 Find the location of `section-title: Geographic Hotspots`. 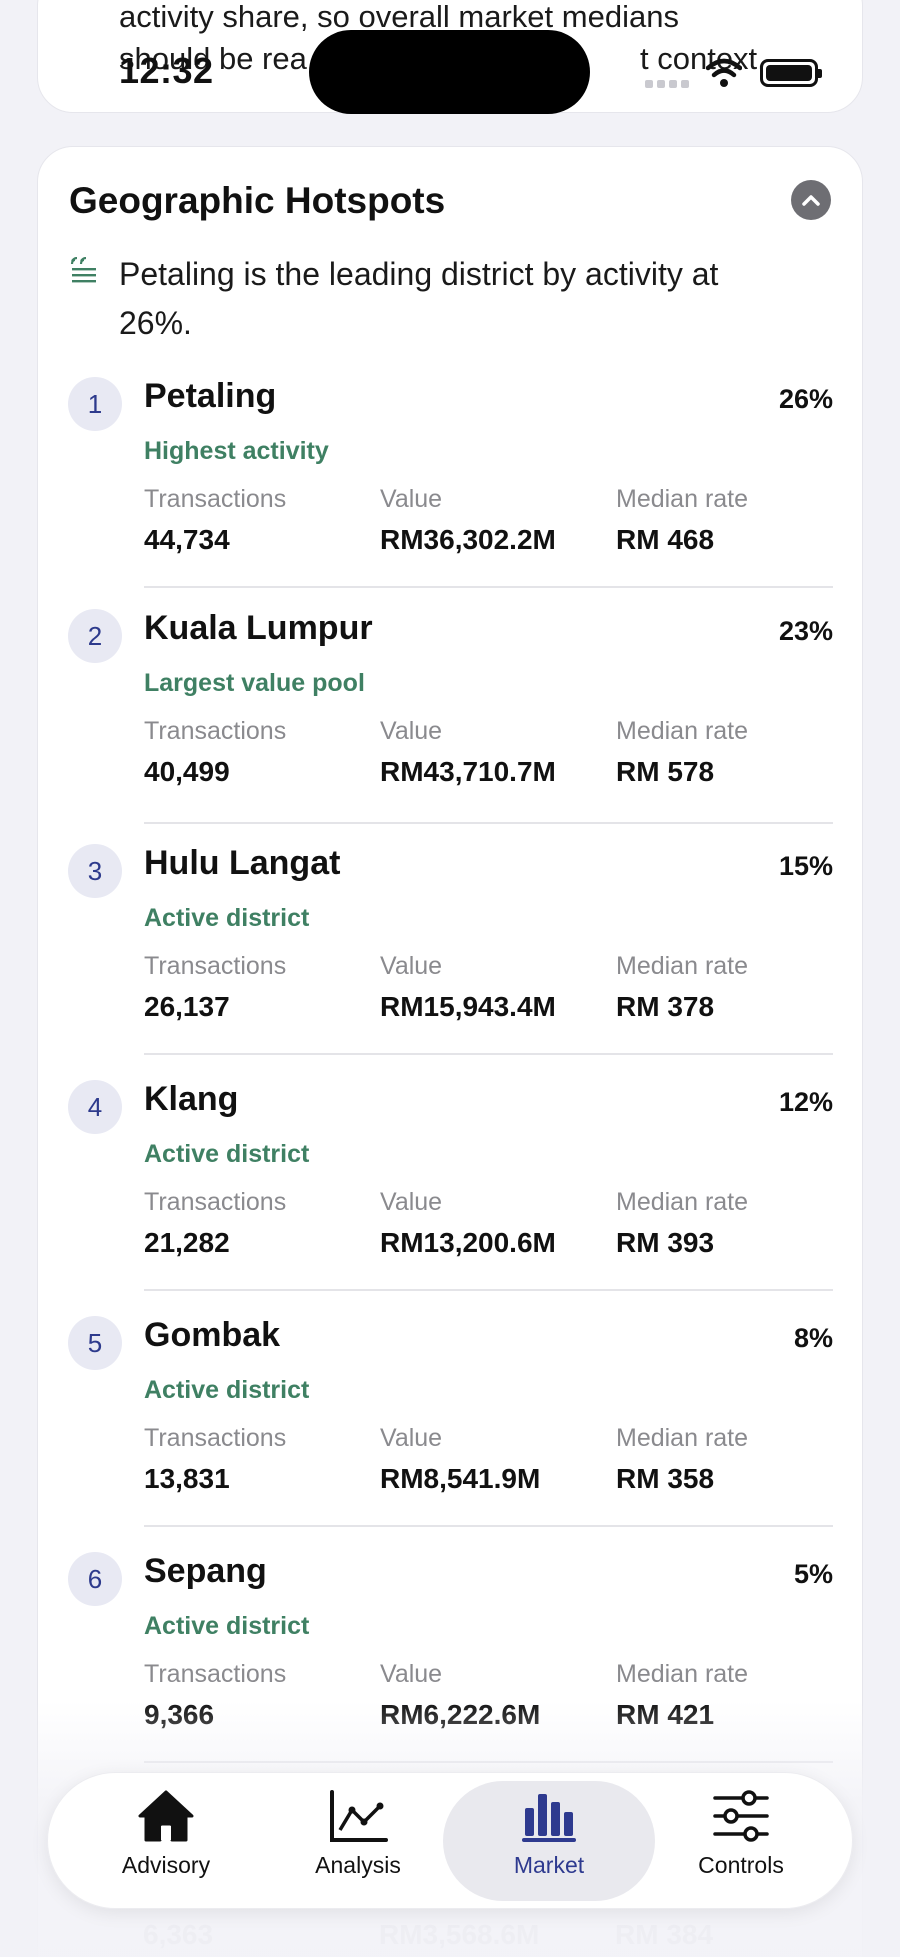

section-title: Geographic Hotspots is located at coordinates (257, 200).